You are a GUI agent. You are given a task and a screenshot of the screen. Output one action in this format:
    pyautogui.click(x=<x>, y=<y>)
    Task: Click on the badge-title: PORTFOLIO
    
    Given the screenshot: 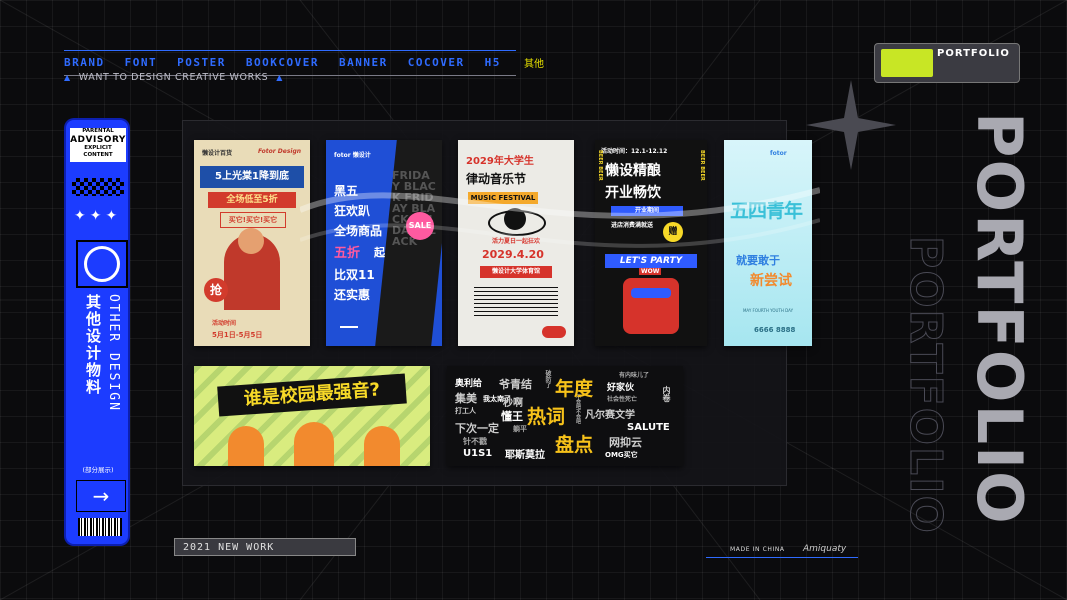 What is the action you would take?
    pyautogui.click(x=973, y=53)
    